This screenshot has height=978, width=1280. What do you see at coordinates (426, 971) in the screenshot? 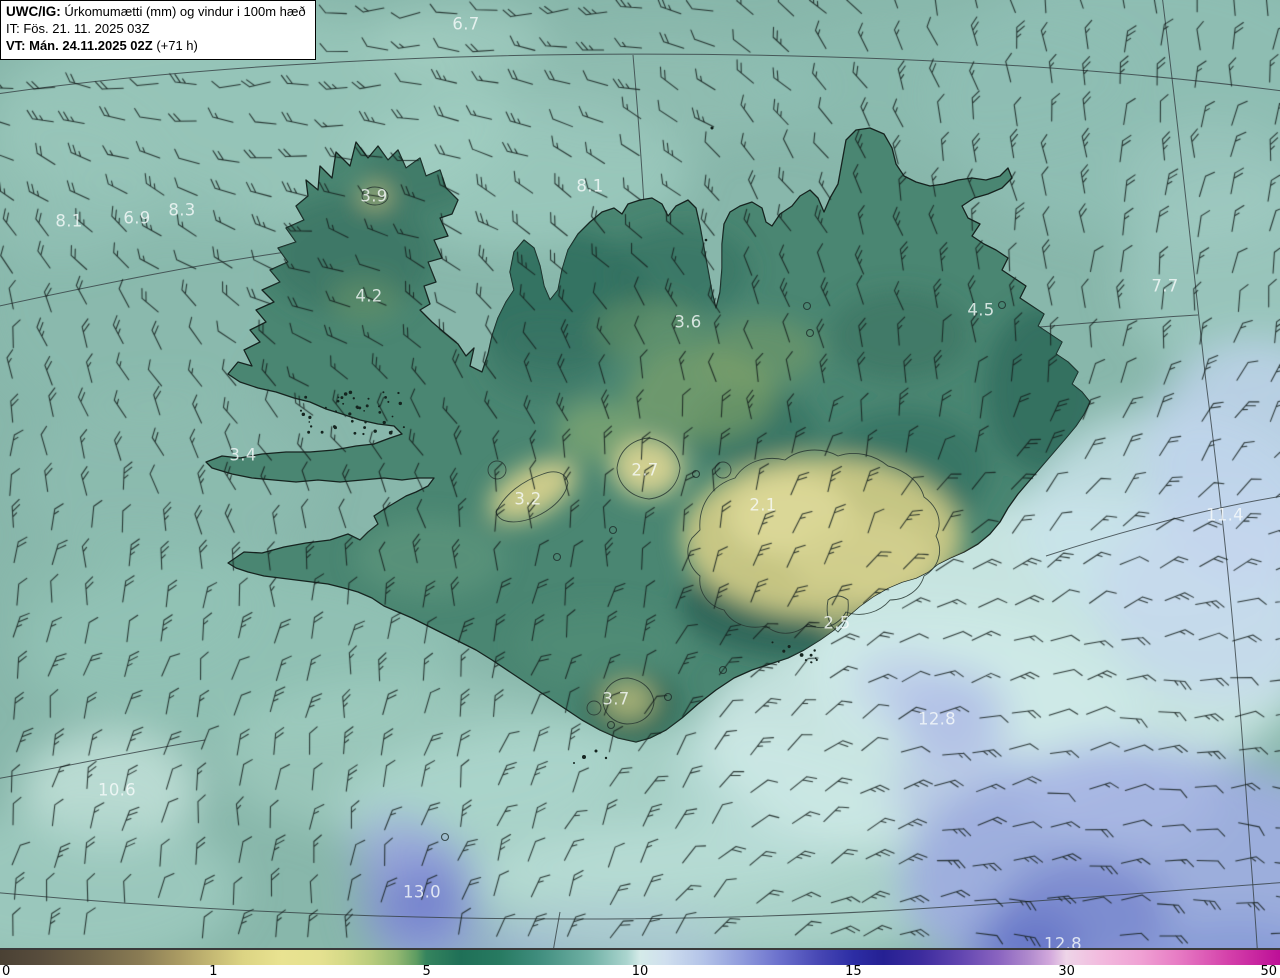
I see `colorbar-tick-label: 5` at bounding box center [426, 971].